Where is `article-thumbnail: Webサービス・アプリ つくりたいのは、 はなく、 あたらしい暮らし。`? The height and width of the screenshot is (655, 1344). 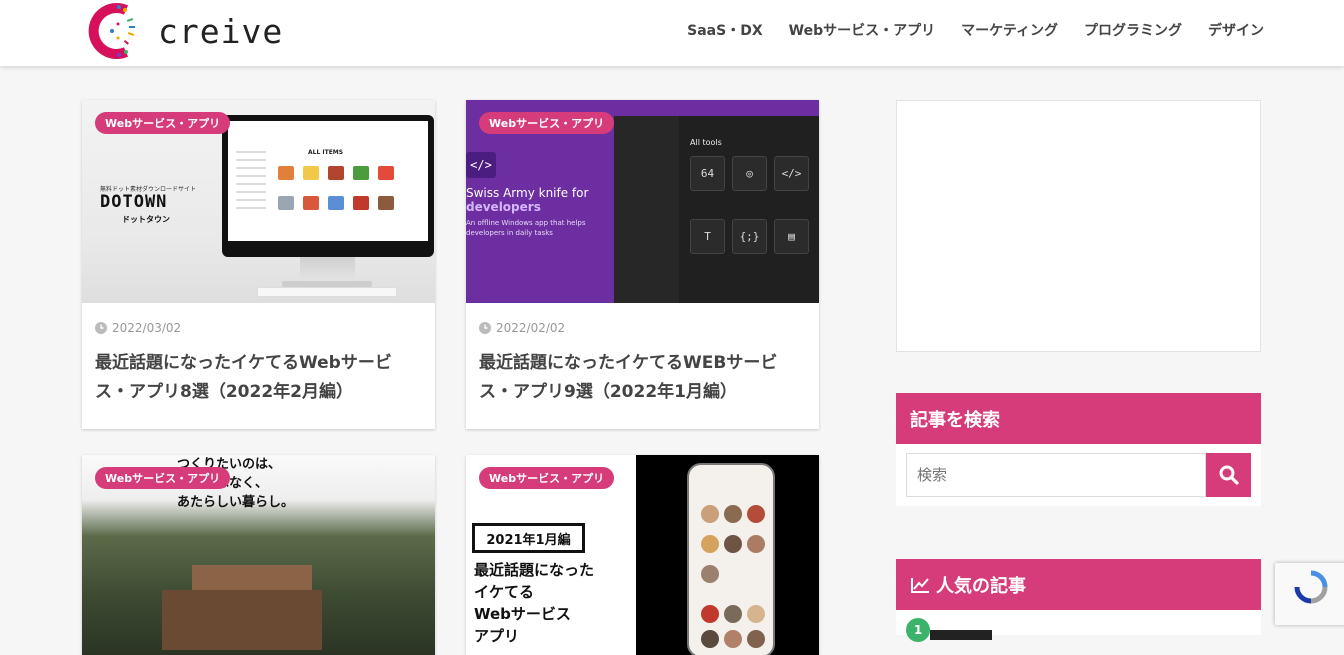 article-thumbnail: Webサービス・アプリ つくりたいのは、 はなく、 あたらしい暮らし。 is located at coordinates (258, 555).